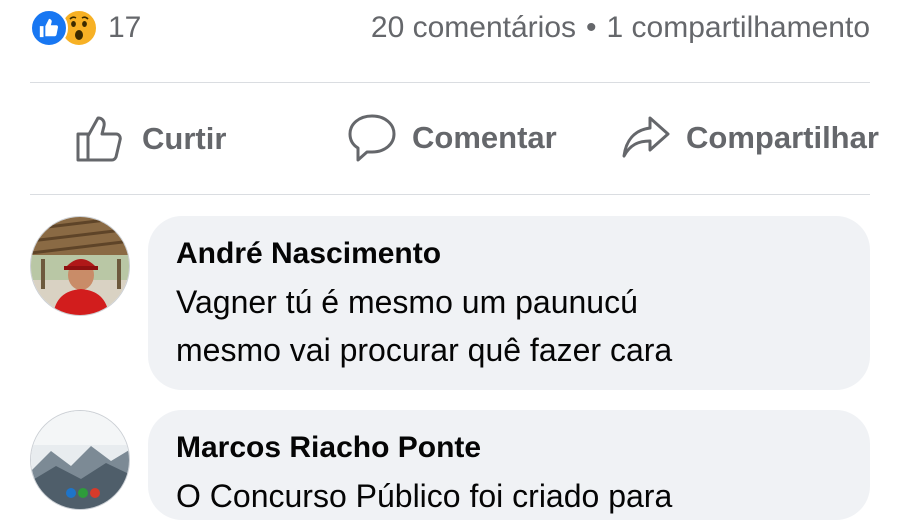  I want to click on share-arrow-icon, so click(646, 137).